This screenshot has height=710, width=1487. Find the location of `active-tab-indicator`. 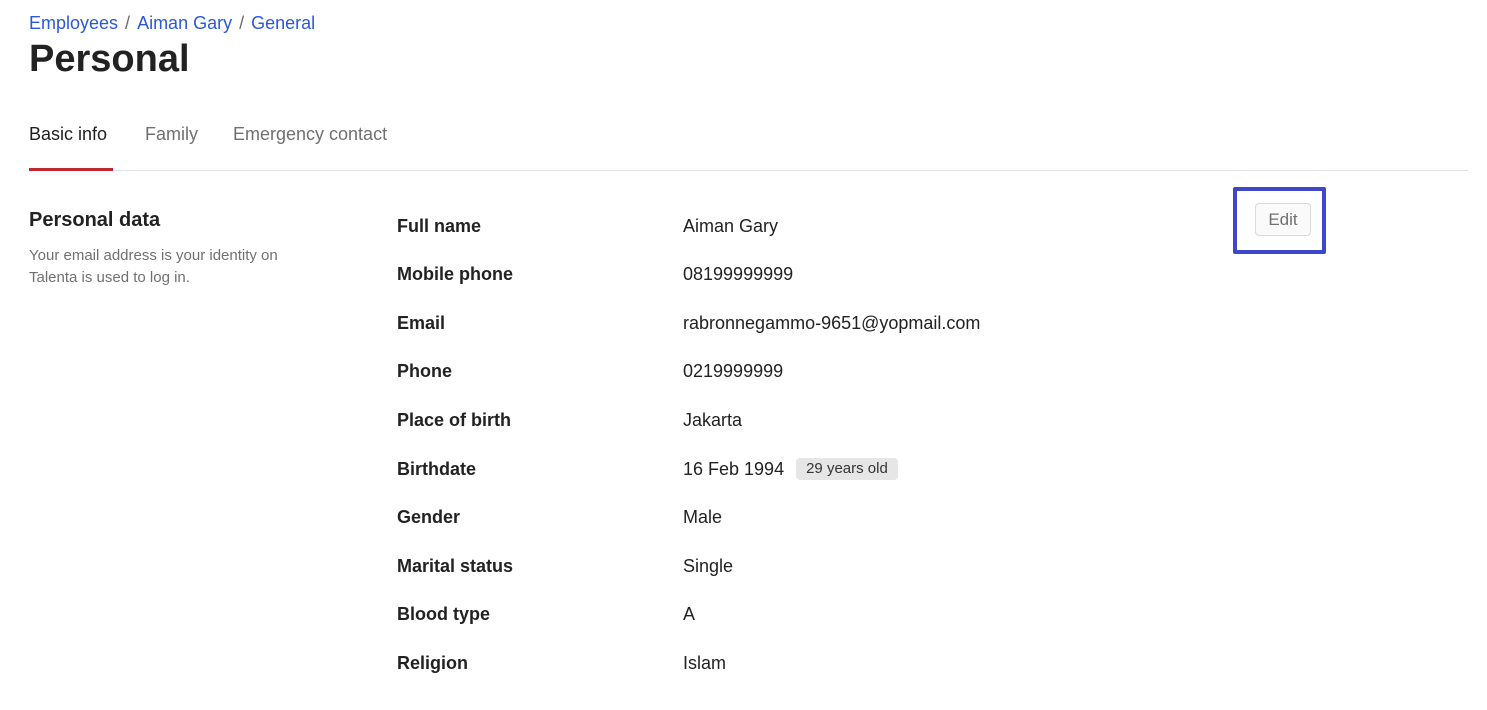

active-tab-indicator is located at coordinates (71, 169).